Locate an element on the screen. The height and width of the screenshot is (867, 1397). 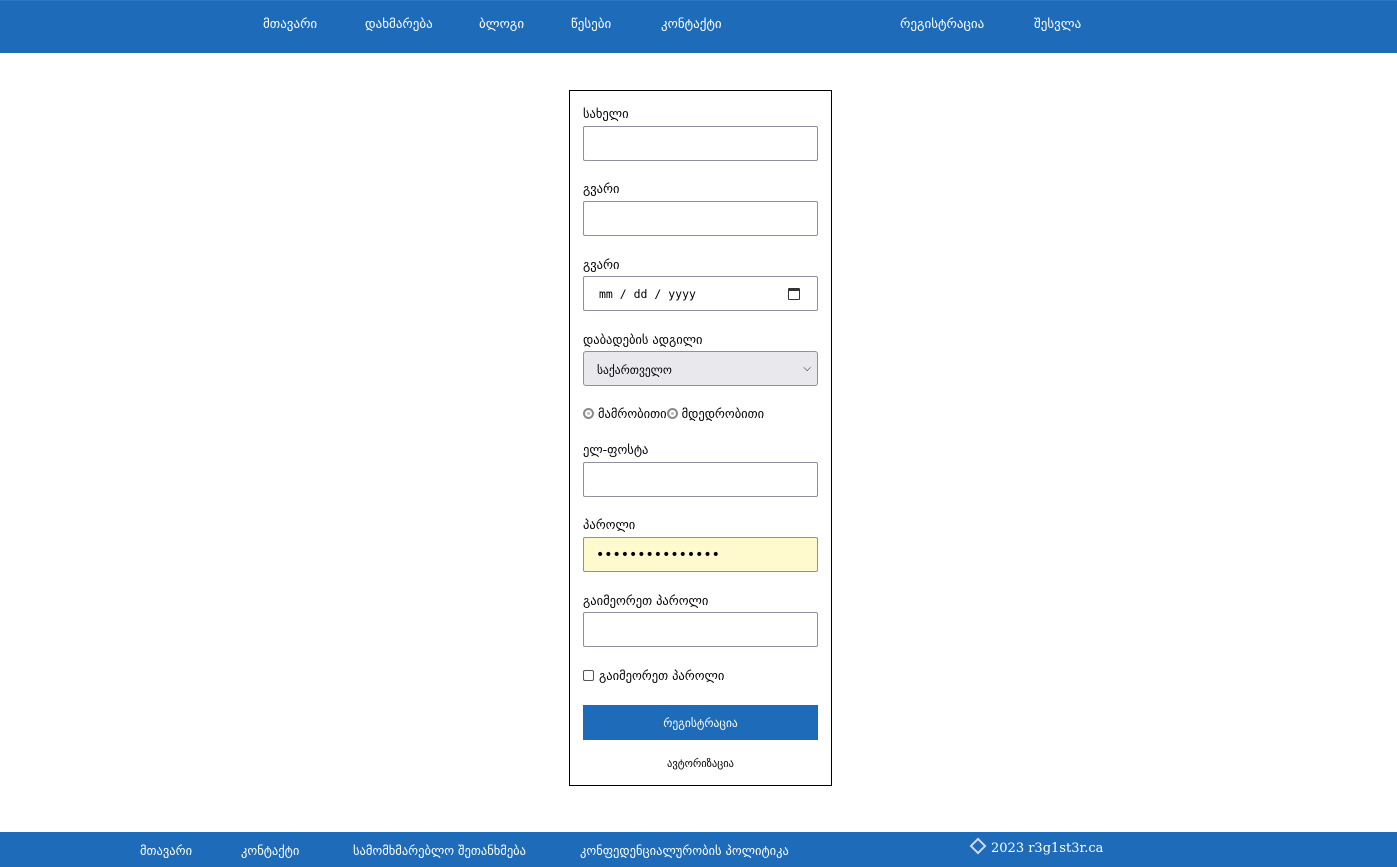
gender-radio-group: მამრობითი მდედრობითი is located at coordinates (673, 413).